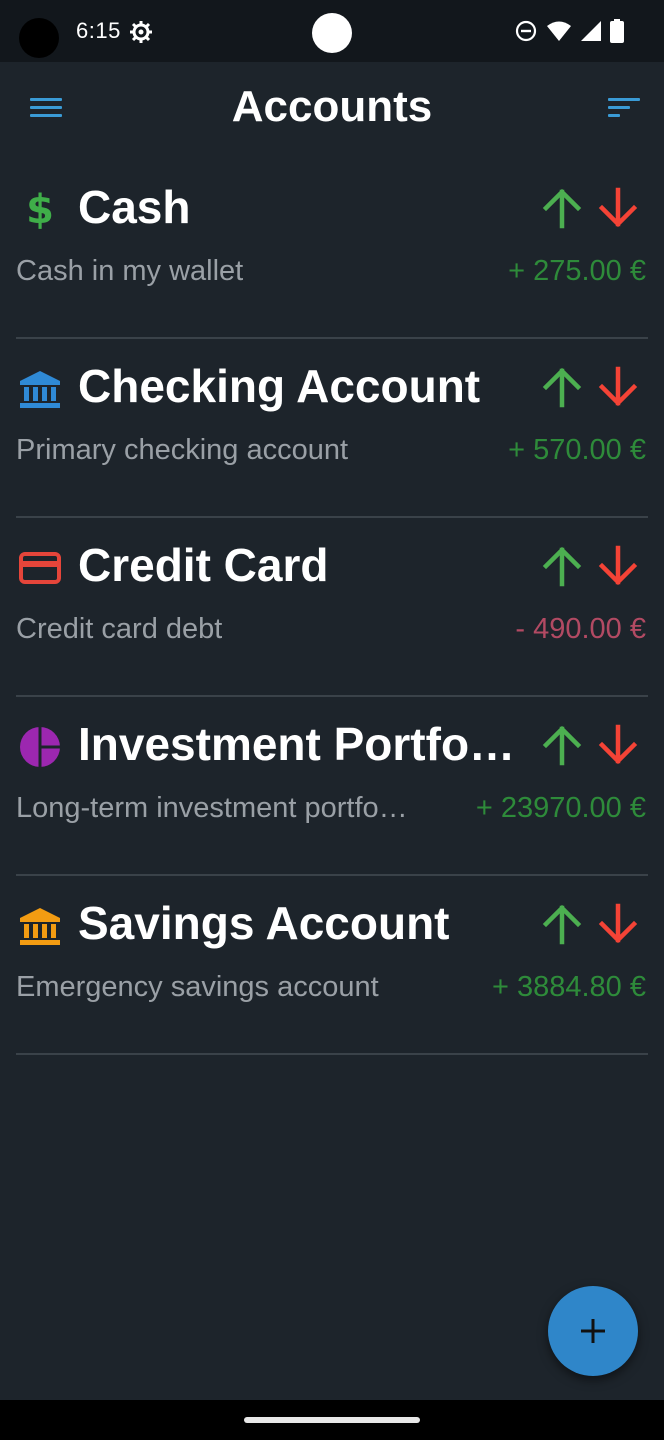  I want to click on account-name: Cash, so click(134, 207).